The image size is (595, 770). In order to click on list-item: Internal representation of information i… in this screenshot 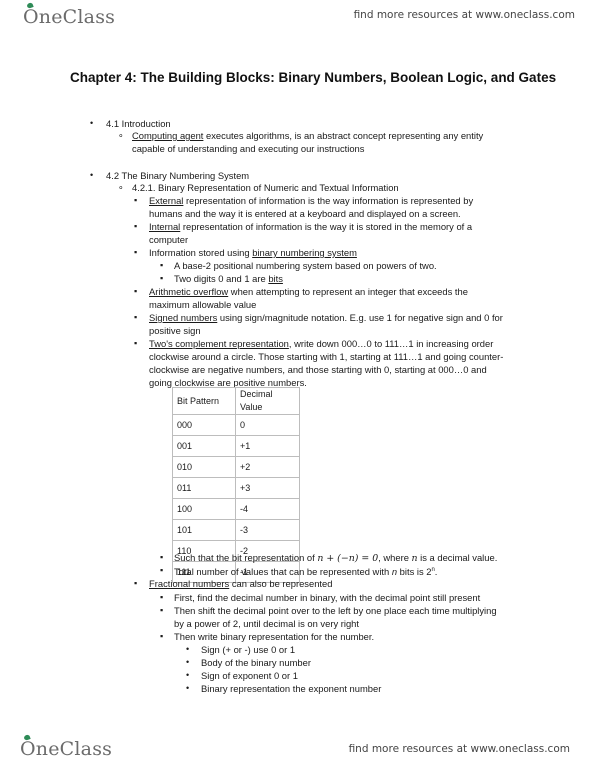, I will do `click(310, 226)`.